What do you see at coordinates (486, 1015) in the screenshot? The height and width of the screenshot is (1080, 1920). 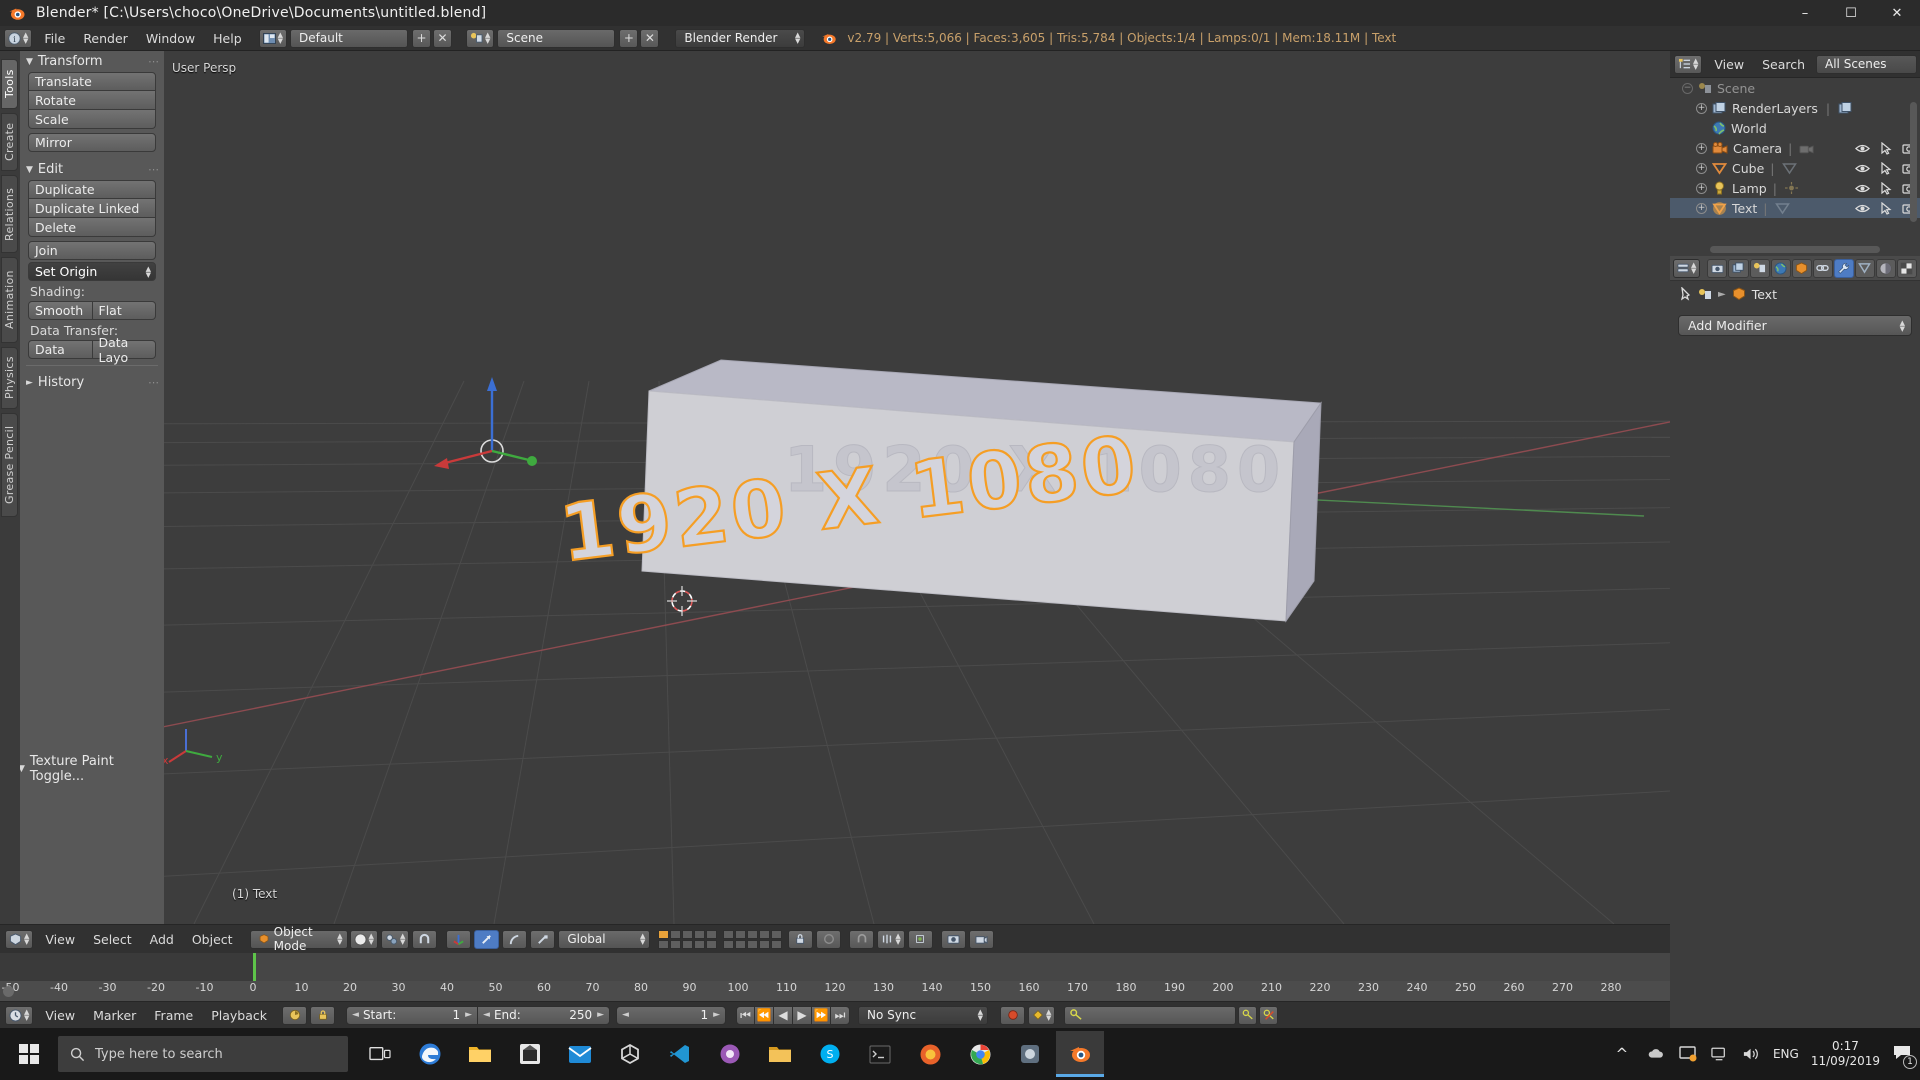 I see `end-decrement-icon: ◄` at bounding box center [486, 1015].